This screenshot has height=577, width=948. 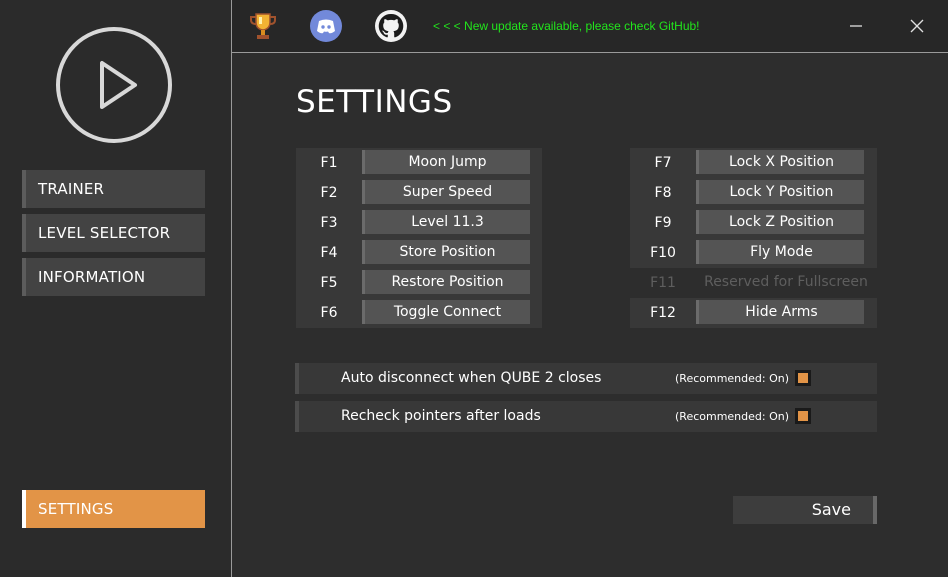 What do you see at coordinates (471, 378) in the screenshot?
I see `option-label: Auto disconnect when QUBE 2 closes` at bounding box center [471, 378].